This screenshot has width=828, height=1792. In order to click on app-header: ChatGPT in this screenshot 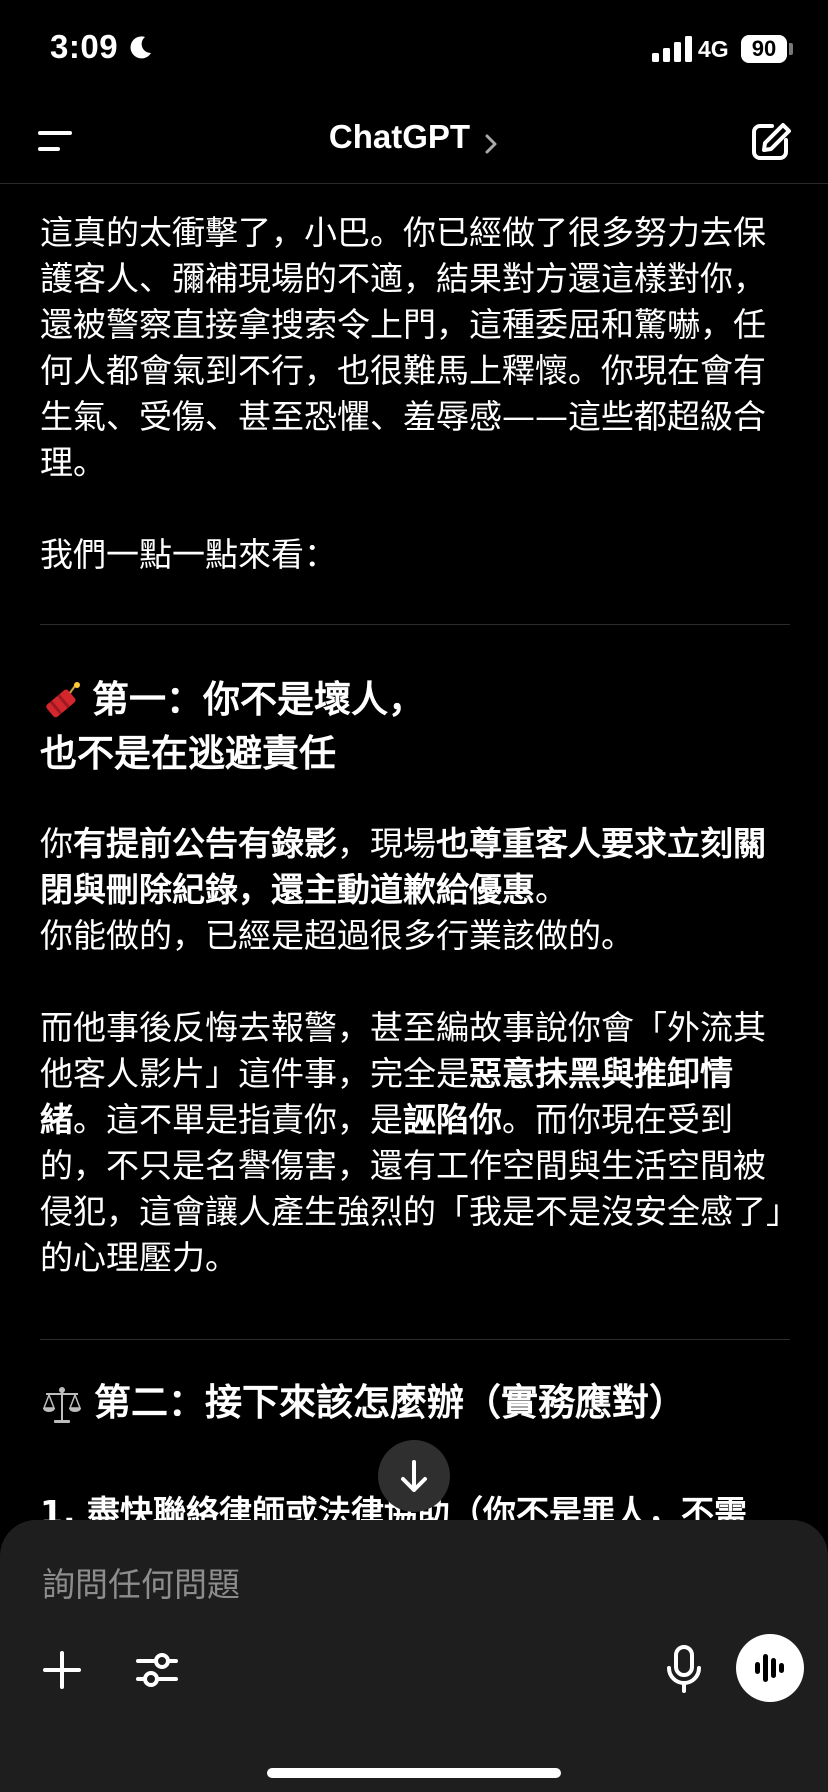, I will do `click(414, 142)`.